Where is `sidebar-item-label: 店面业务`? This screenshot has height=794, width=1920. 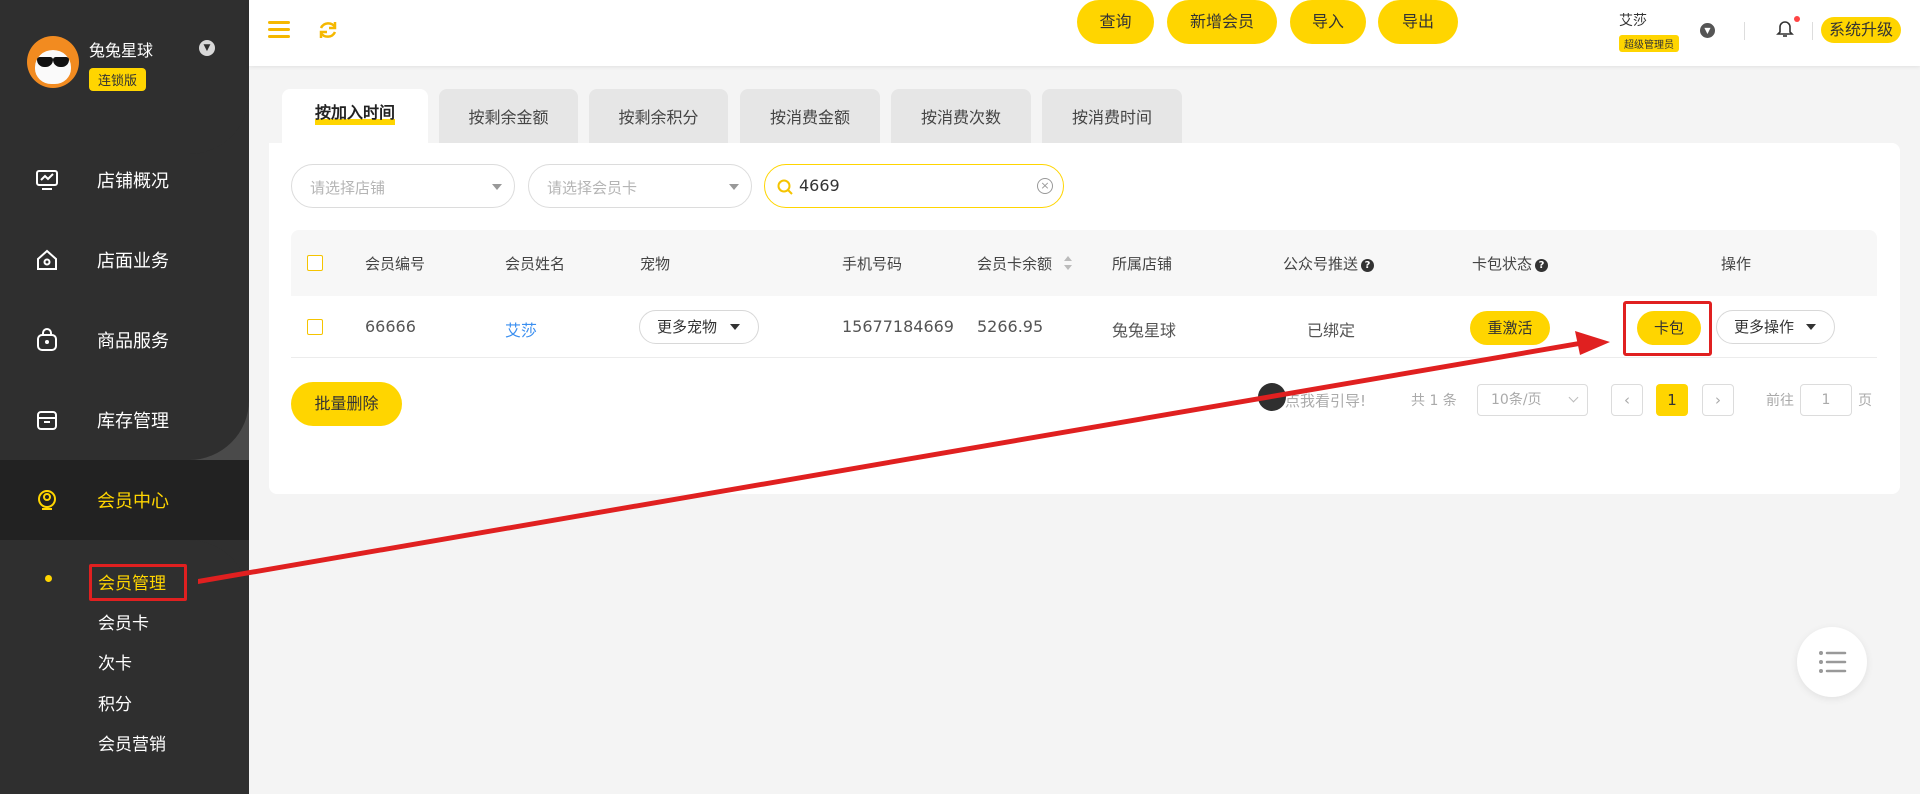 sidebar-item-label: 店面业务 is located at coordinates (133, 261).